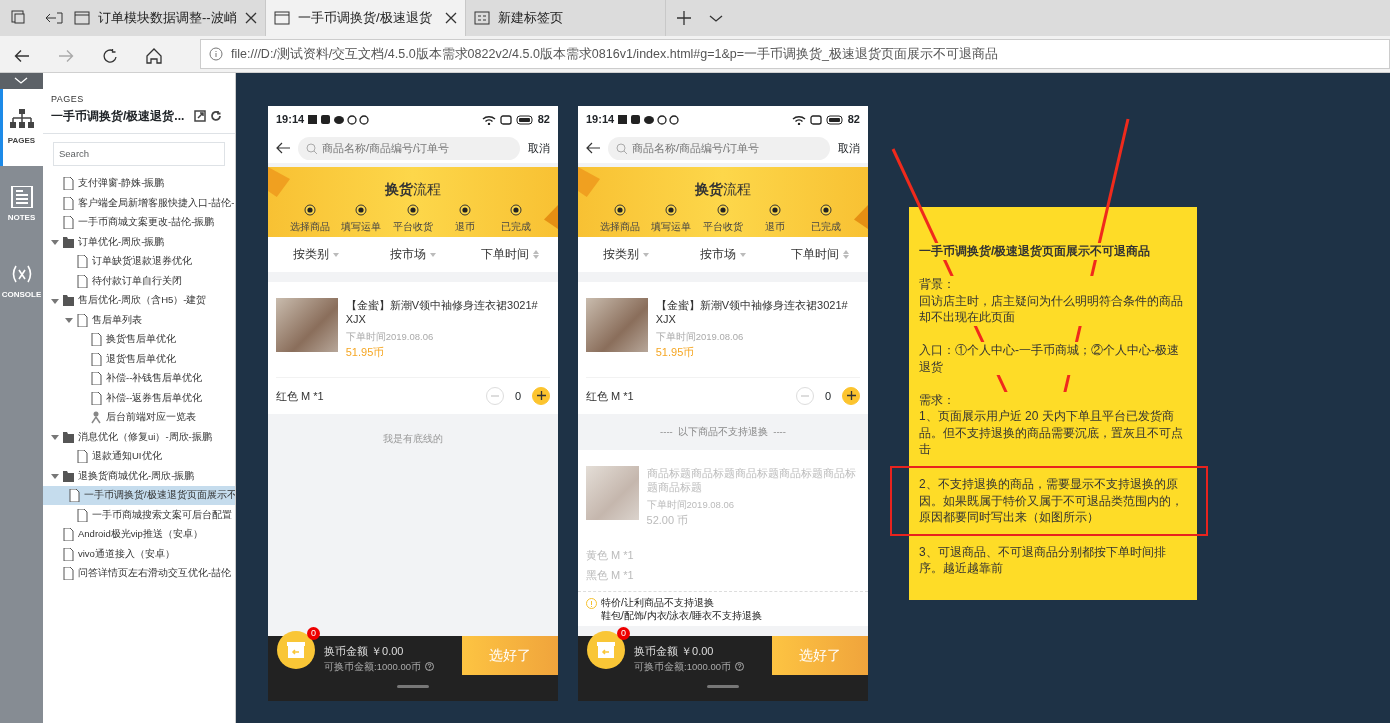 The width and height of the screenshot is (1390, 723). What do you see at coordinates (339, 119) in the screenshot?
I see `notification-icons-drawing` at bounding box center [339, 119].